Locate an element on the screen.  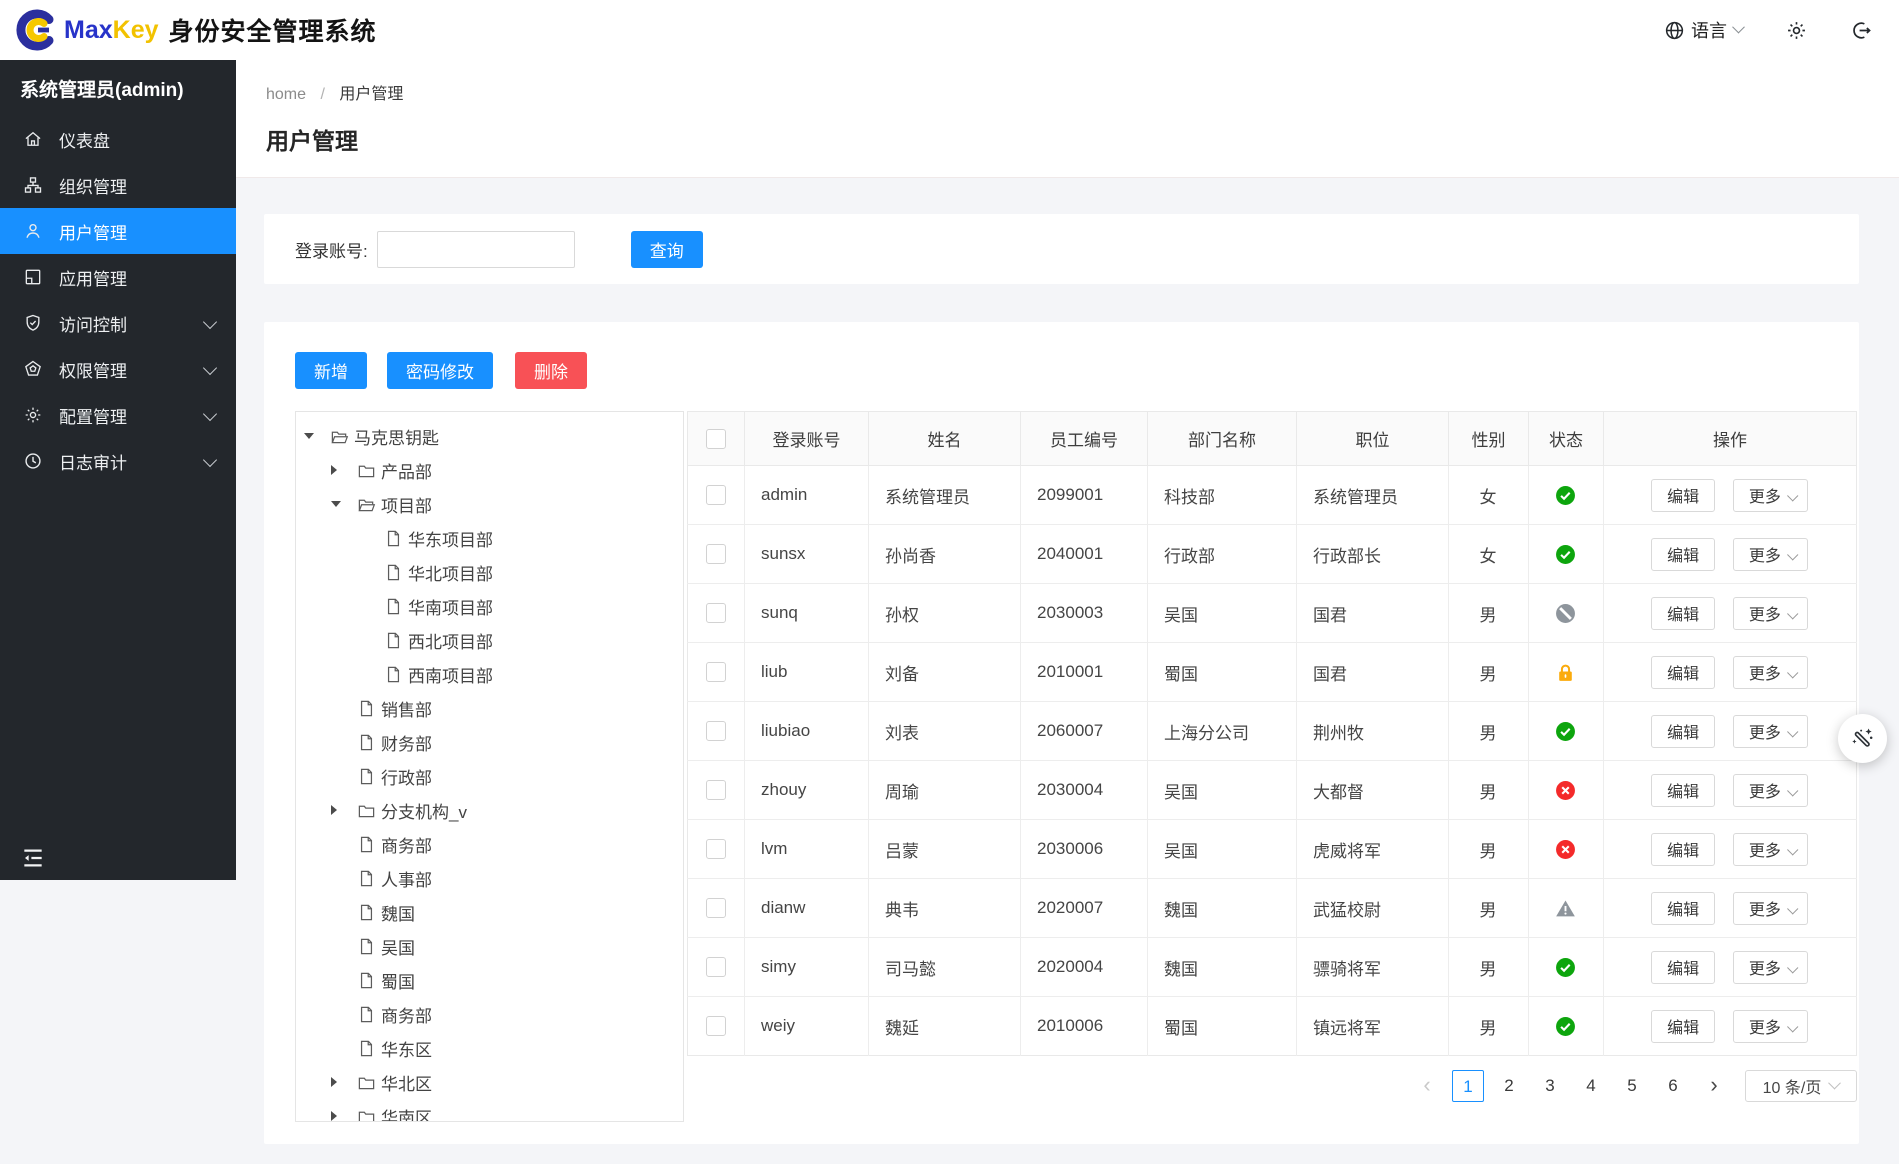
cell-login: liub is located at coordinates (806, 672).